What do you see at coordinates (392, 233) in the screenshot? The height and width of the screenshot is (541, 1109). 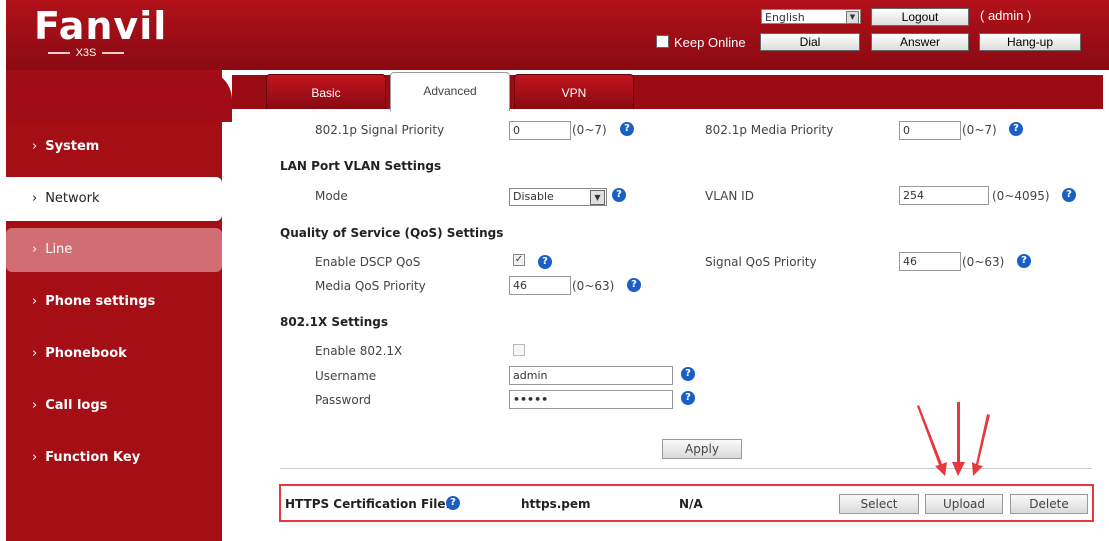 I see `qos-title: Quality of Service (QoS) Settings` at bounding box center [392, 233].